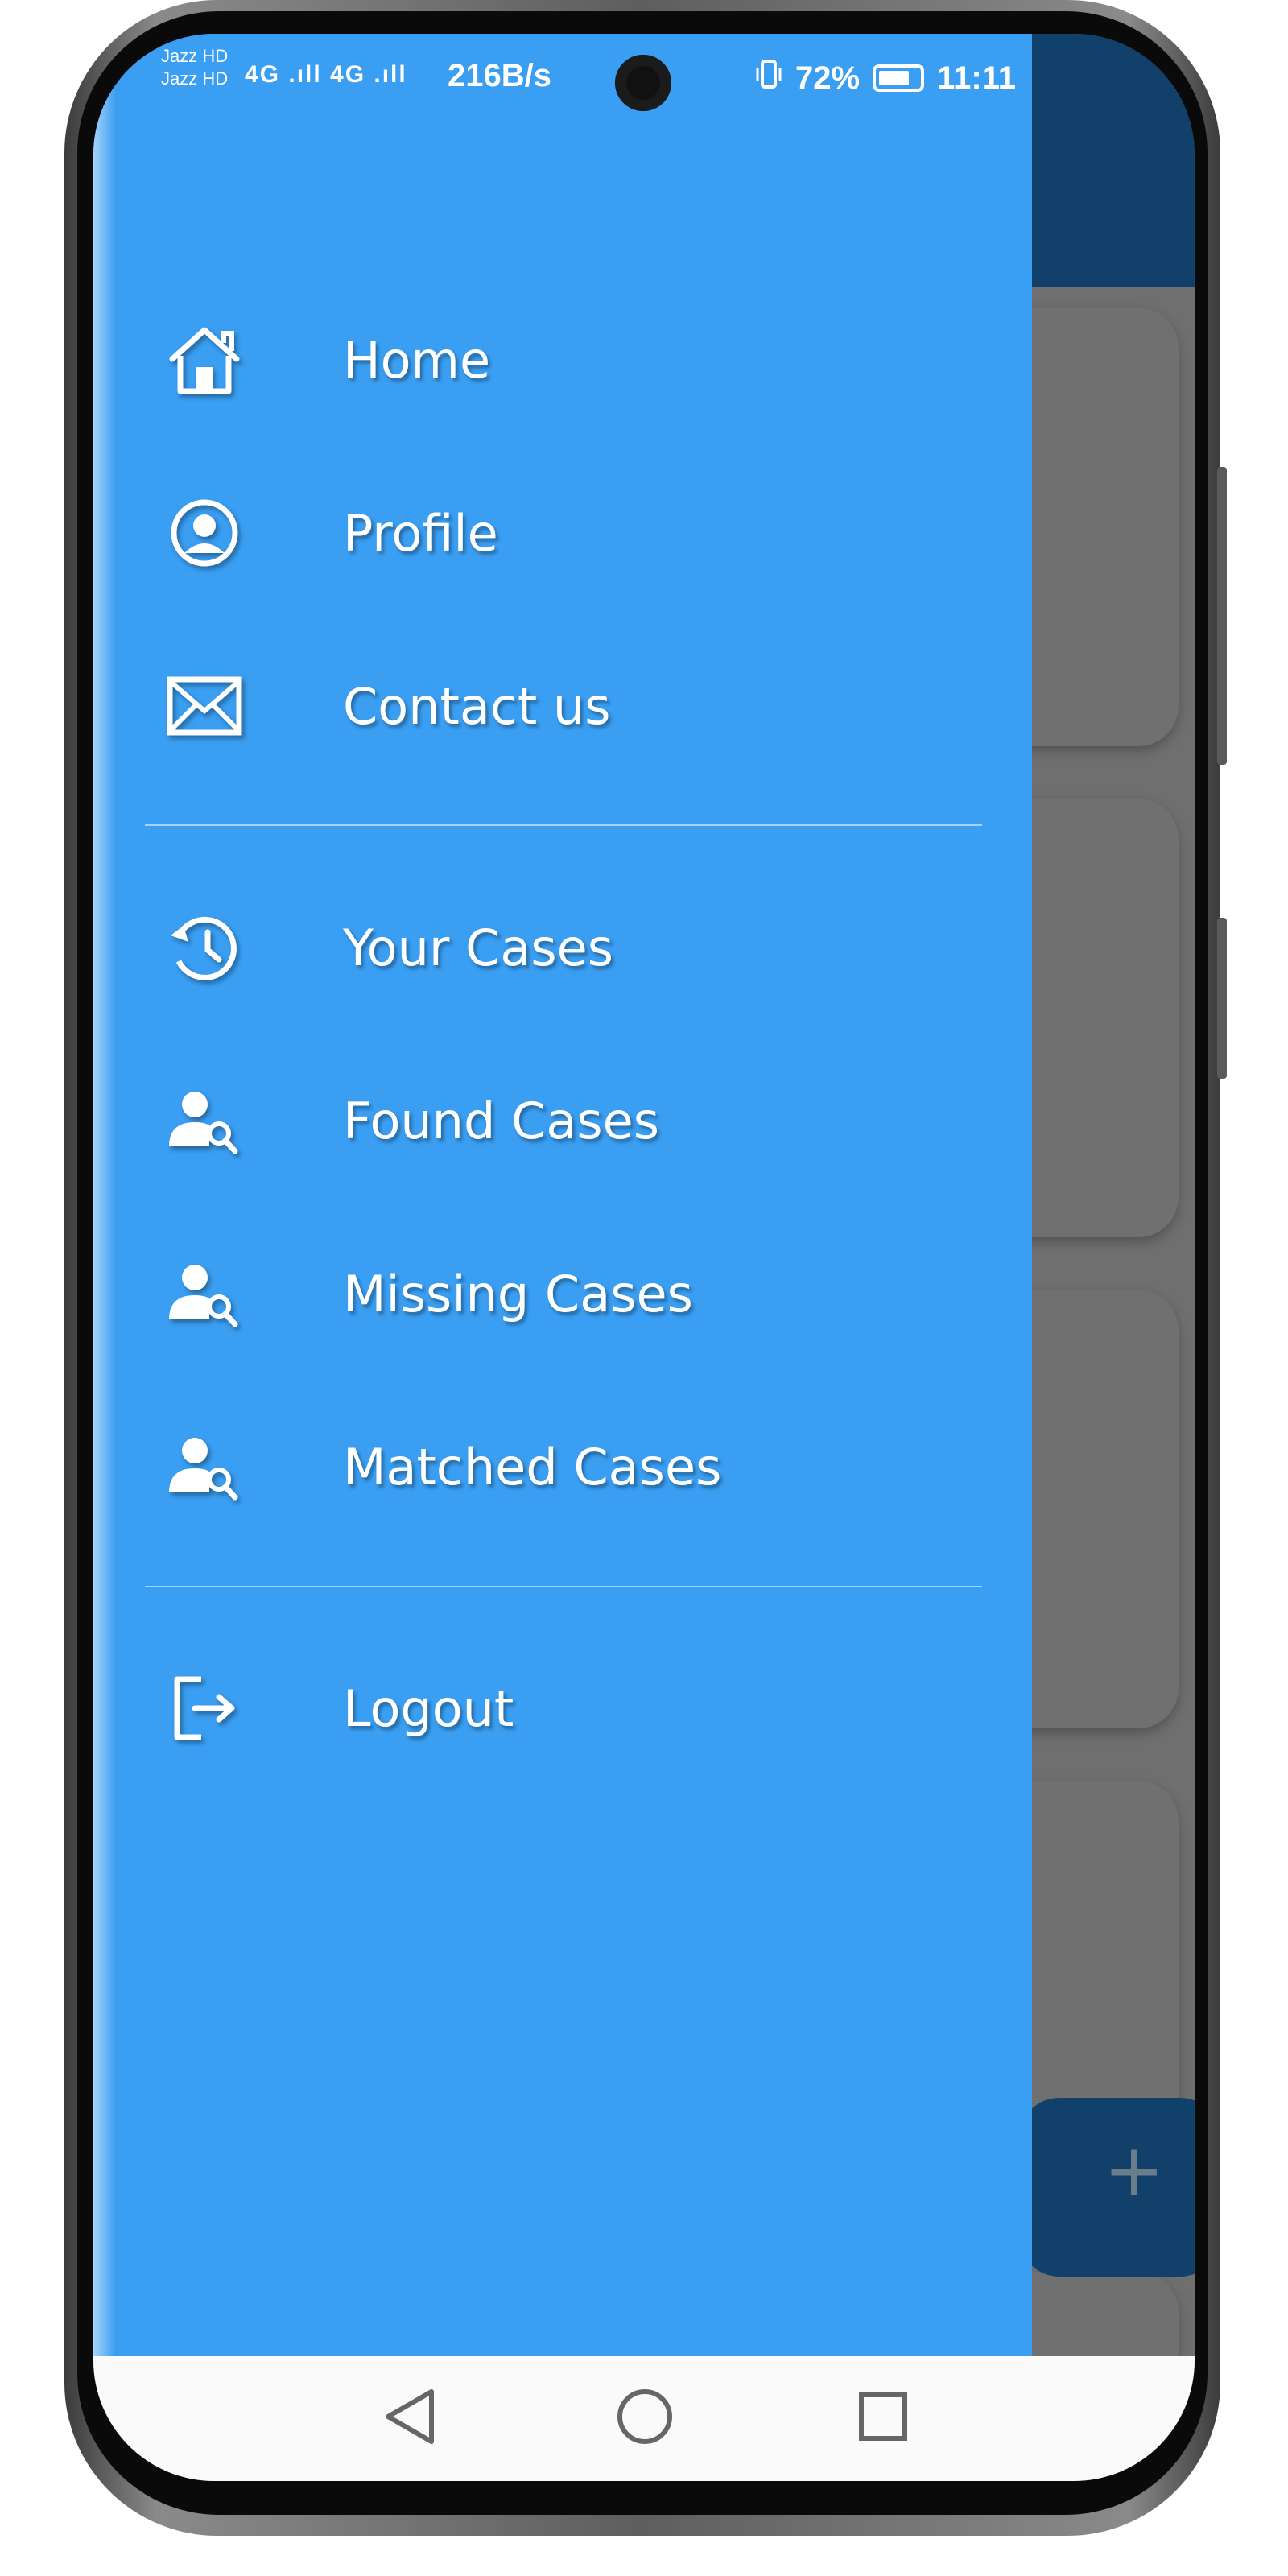 The image size is (1288, 2576). I want to click on back-icon, so click(410, 2416).